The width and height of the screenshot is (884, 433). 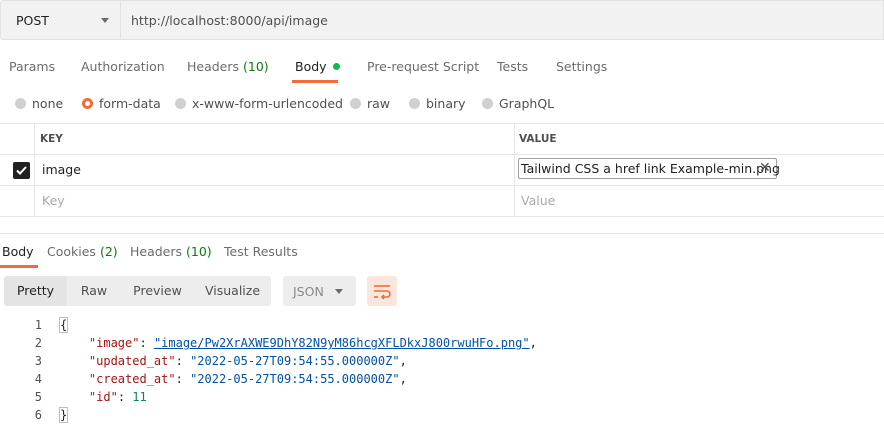 What do you see at coordinates (308, 291) in the screenshot?
I see `format-label: JSON` at bounding box center [308, 291].